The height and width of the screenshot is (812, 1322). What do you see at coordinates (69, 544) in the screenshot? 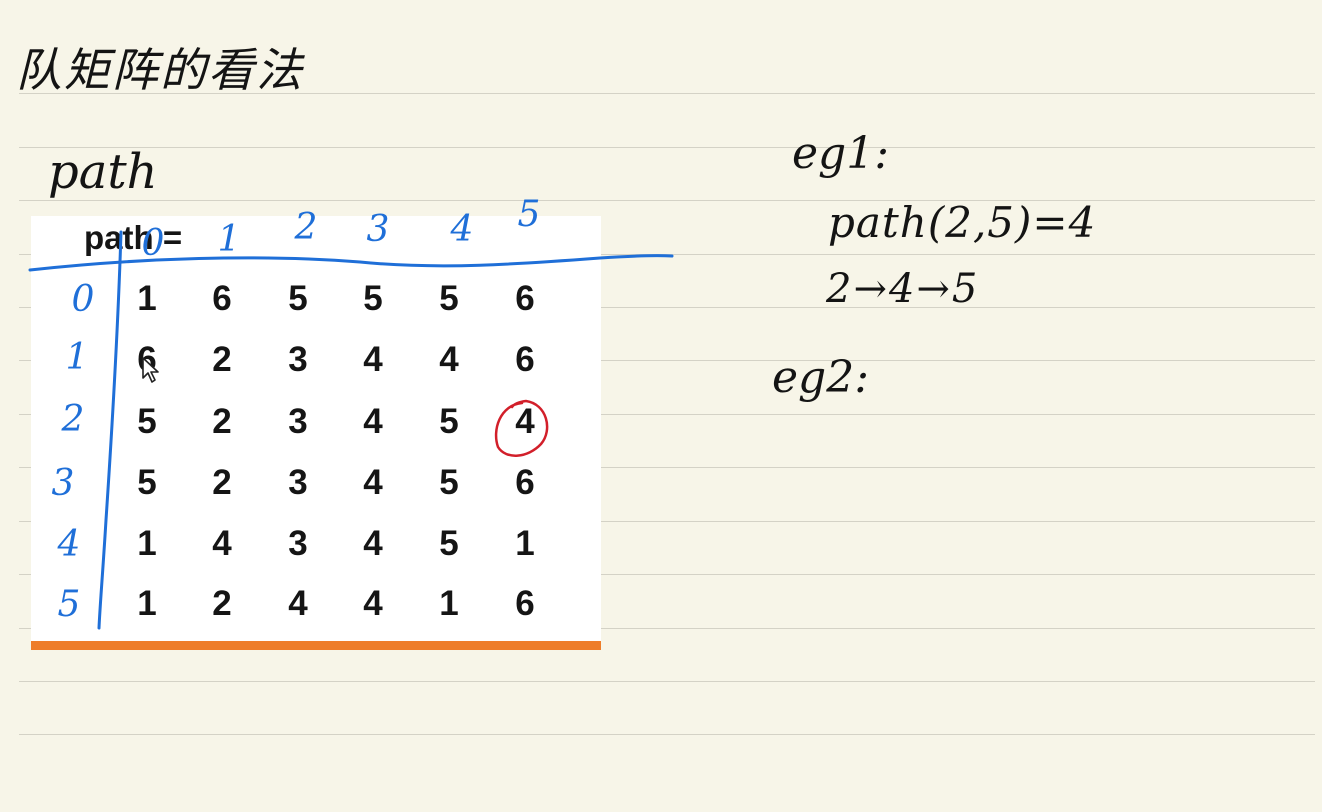
I see `row-label: 4` at bounding box center [69, 544].